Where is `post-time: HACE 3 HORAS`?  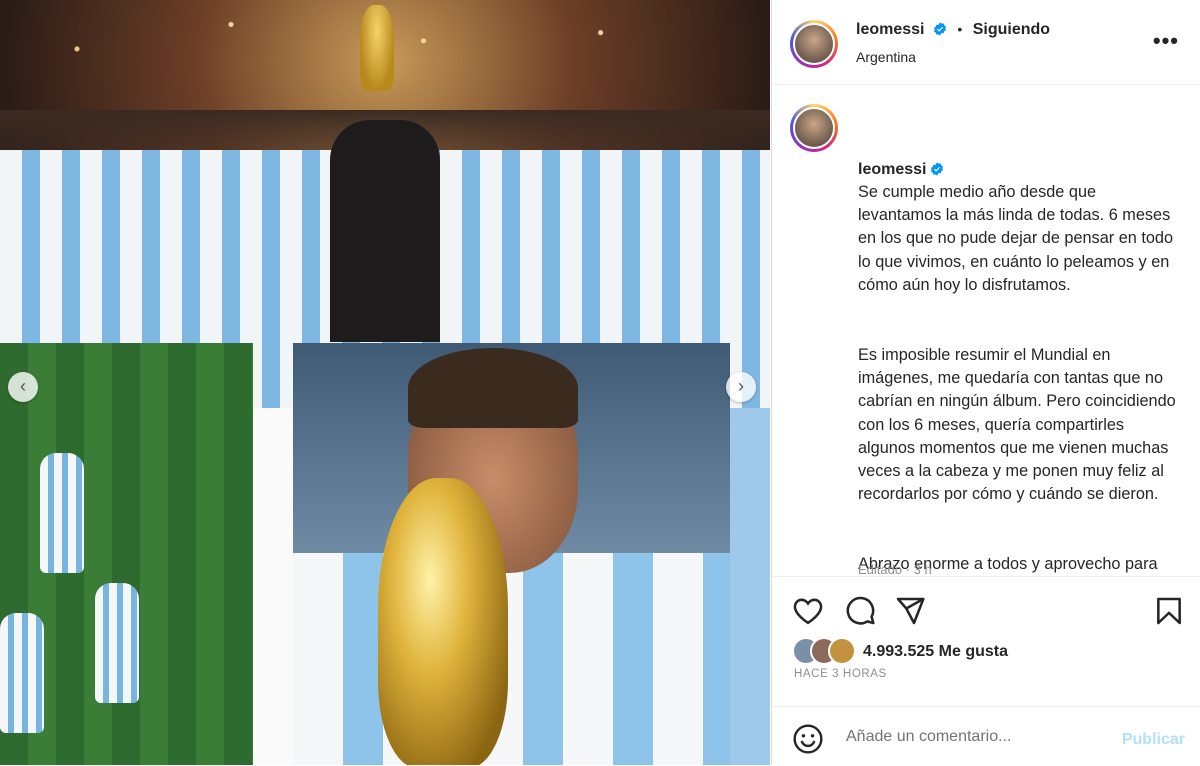 post-time: HACE 3 HORAS is located at coordinates (840, 674).